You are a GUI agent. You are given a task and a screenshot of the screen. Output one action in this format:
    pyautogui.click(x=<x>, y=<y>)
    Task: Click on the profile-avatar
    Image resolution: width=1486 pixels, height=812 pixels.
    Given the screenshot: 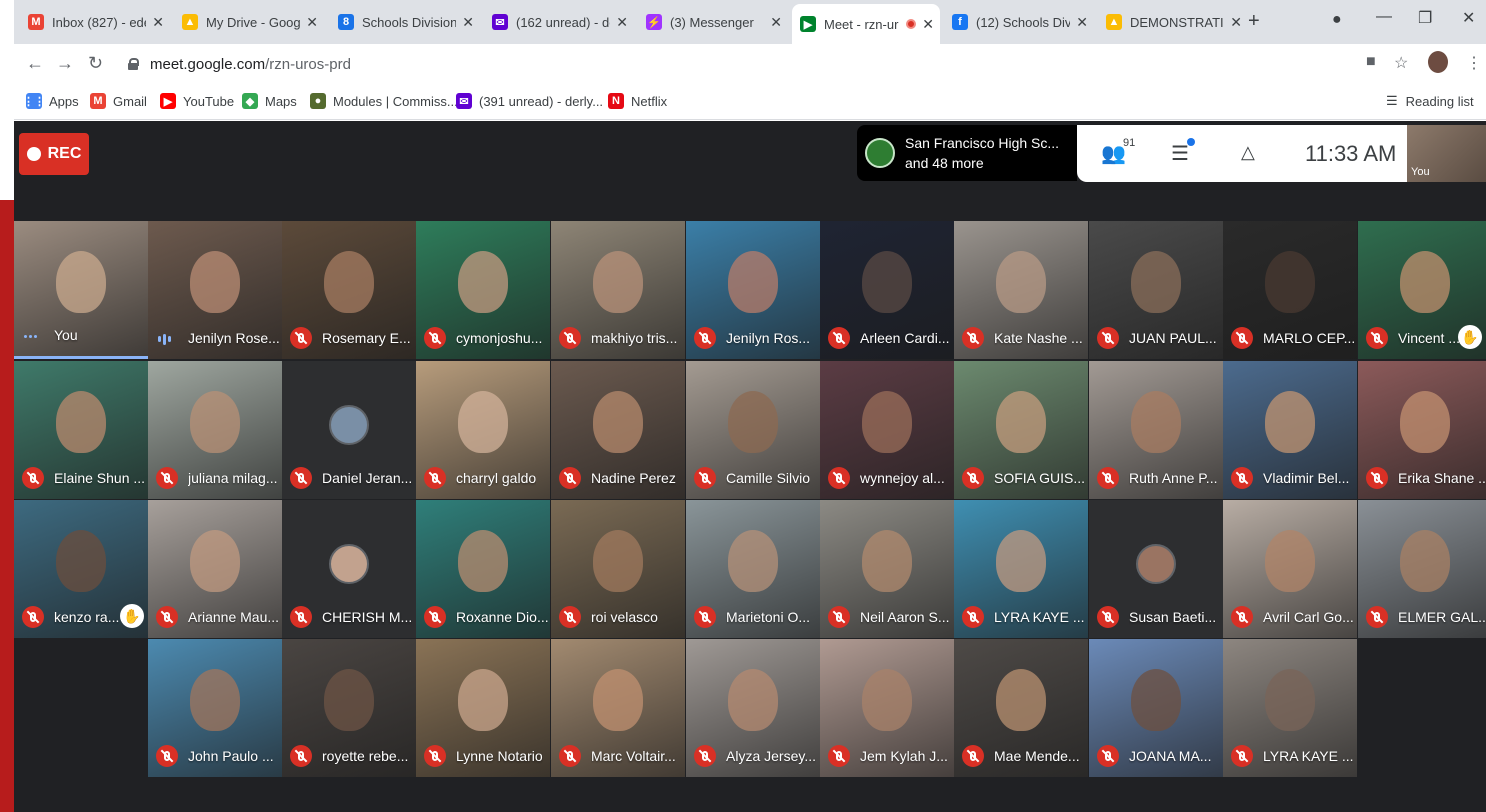 What is the action you would take?
    pyautogui.click(x=1438, y=62)
    